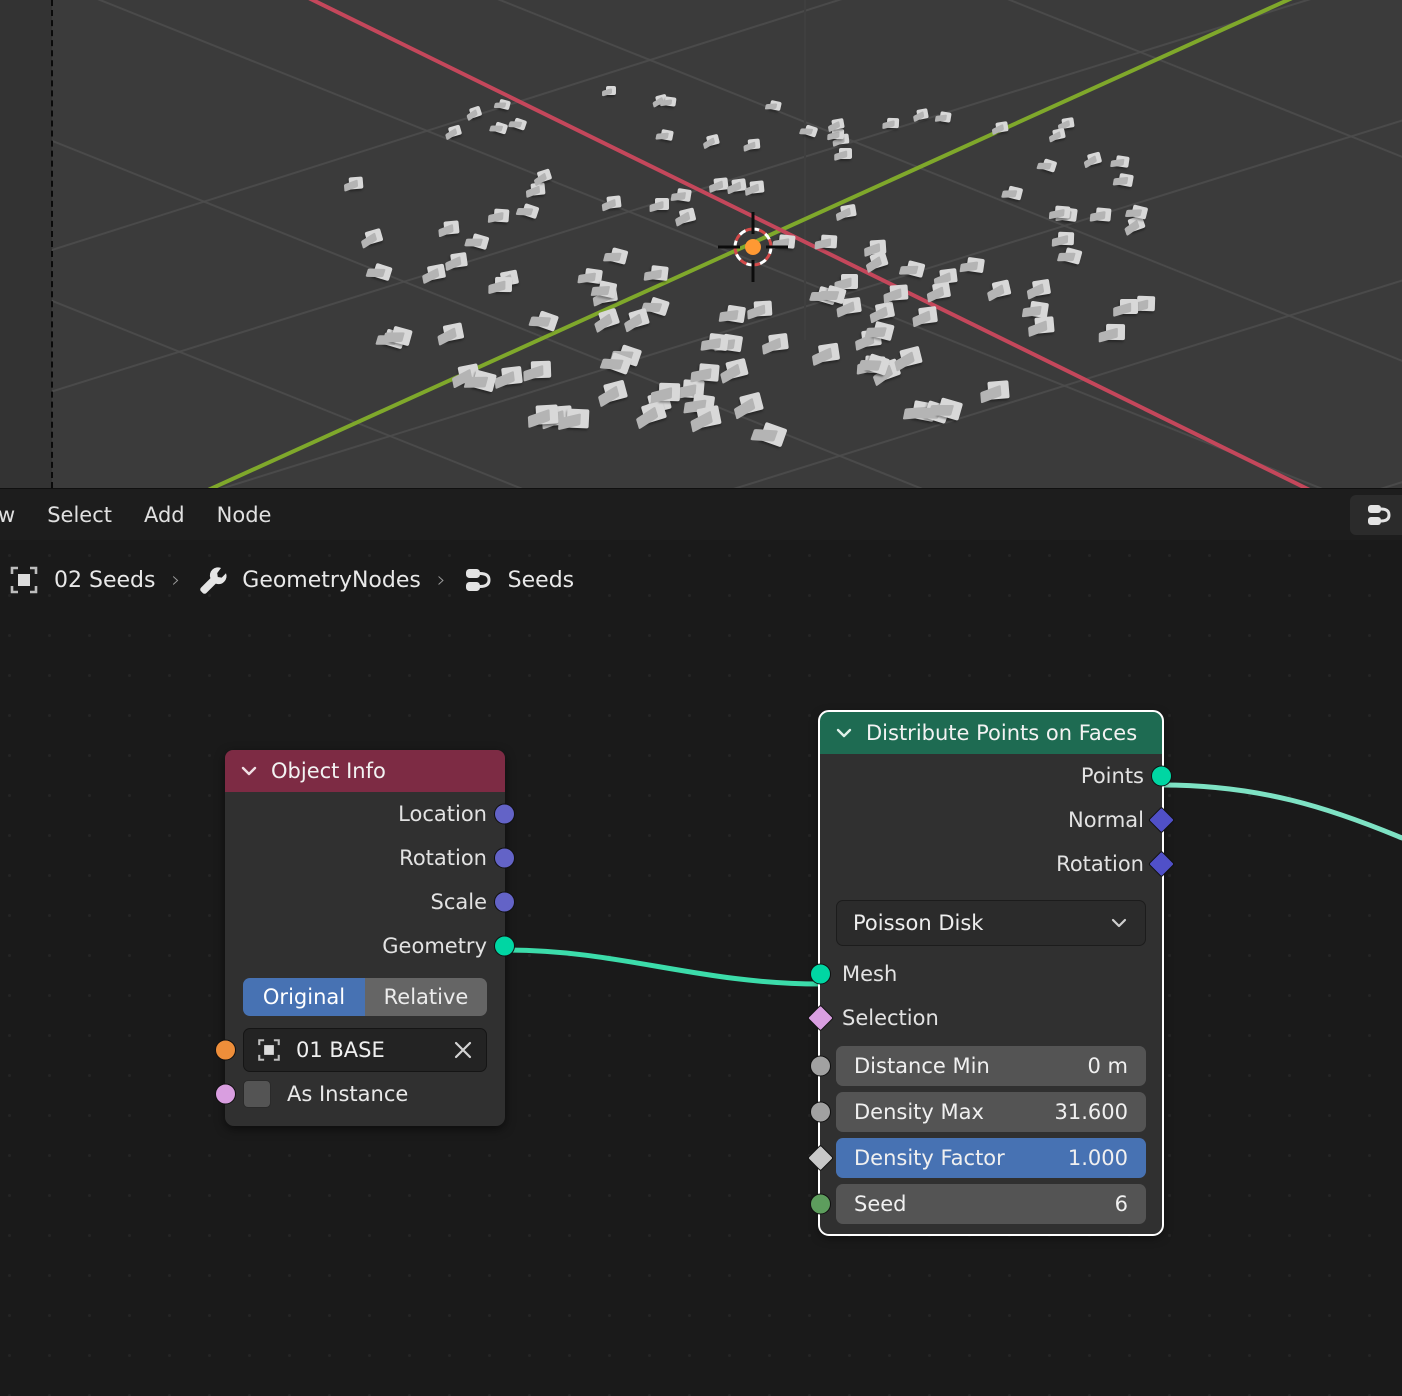  Describe the element at coordinates (997, 820) in the screenshot. I see `output-normal: Normal` at that location.